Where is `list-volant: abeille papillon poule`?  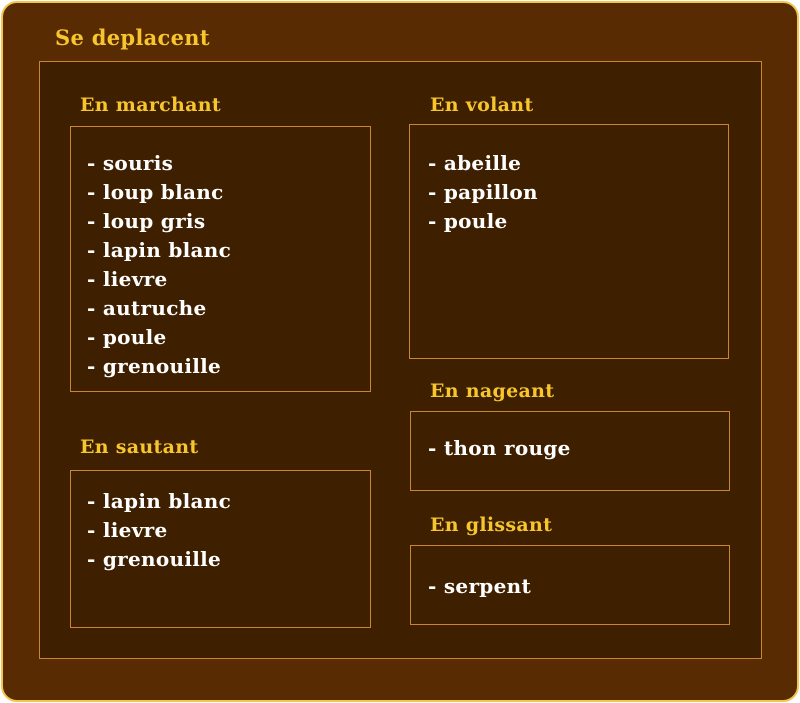
list-volant: abeille papillon poule is located at coordinates (483, 192).